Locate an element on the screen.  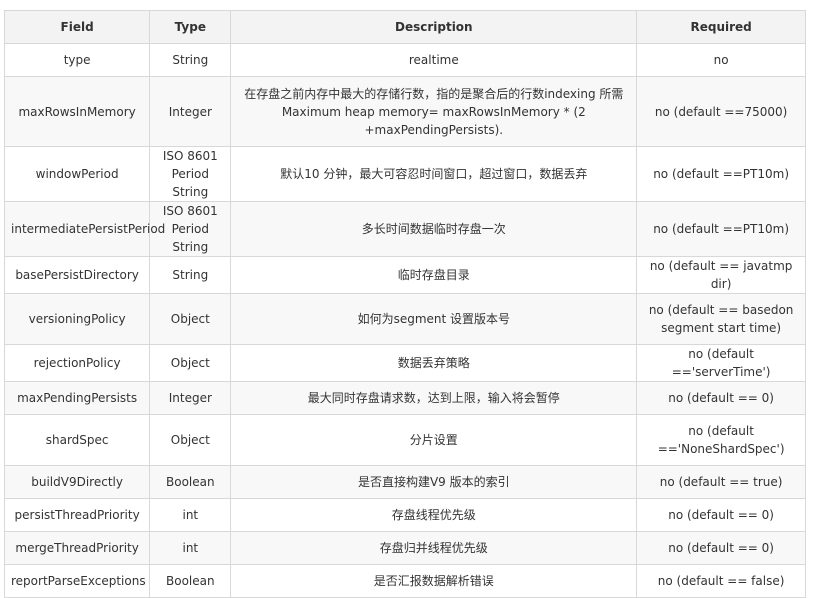
cell-required: no (default ==75000) is located at coordinates (721, 111).